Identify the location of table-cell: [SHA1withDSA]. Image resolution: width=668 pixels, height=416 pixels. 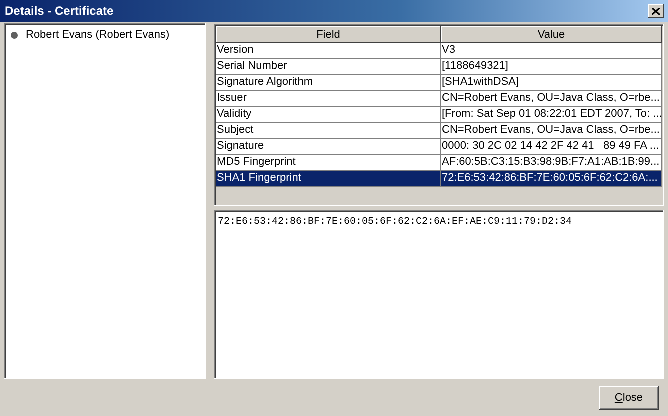
(551, 83).